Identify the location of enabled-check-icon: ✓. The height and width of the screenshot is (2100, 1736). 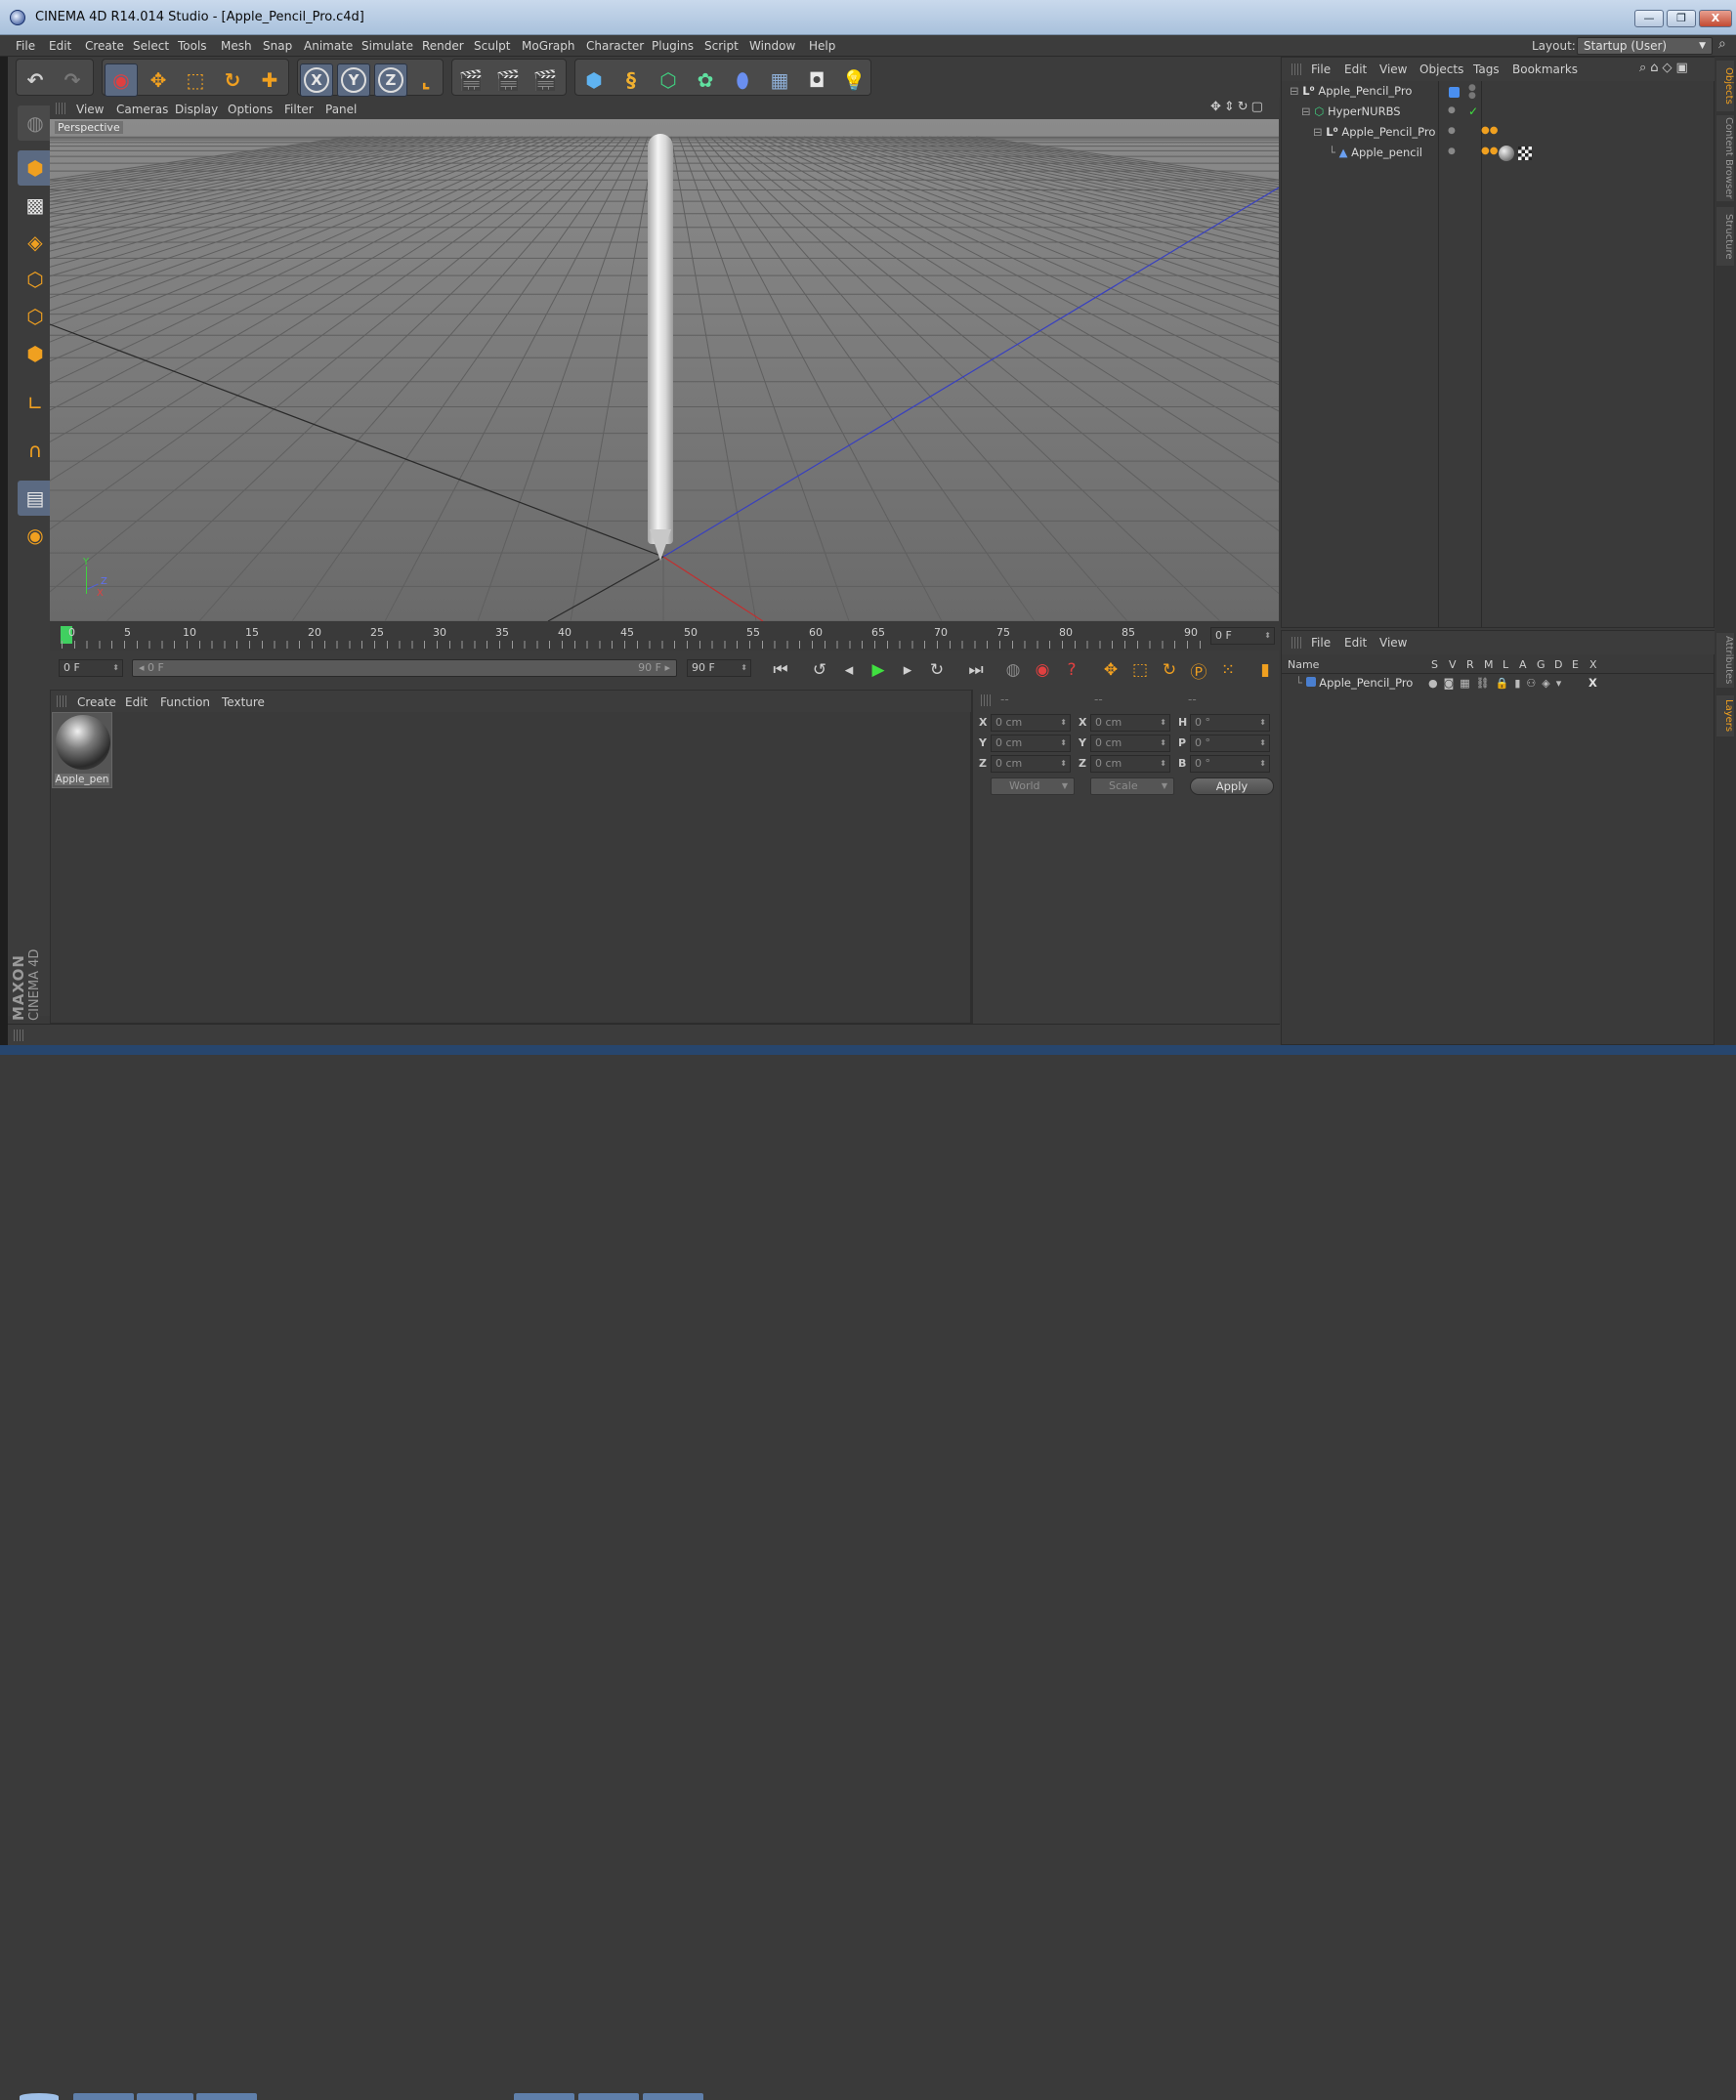
(1473, 111).